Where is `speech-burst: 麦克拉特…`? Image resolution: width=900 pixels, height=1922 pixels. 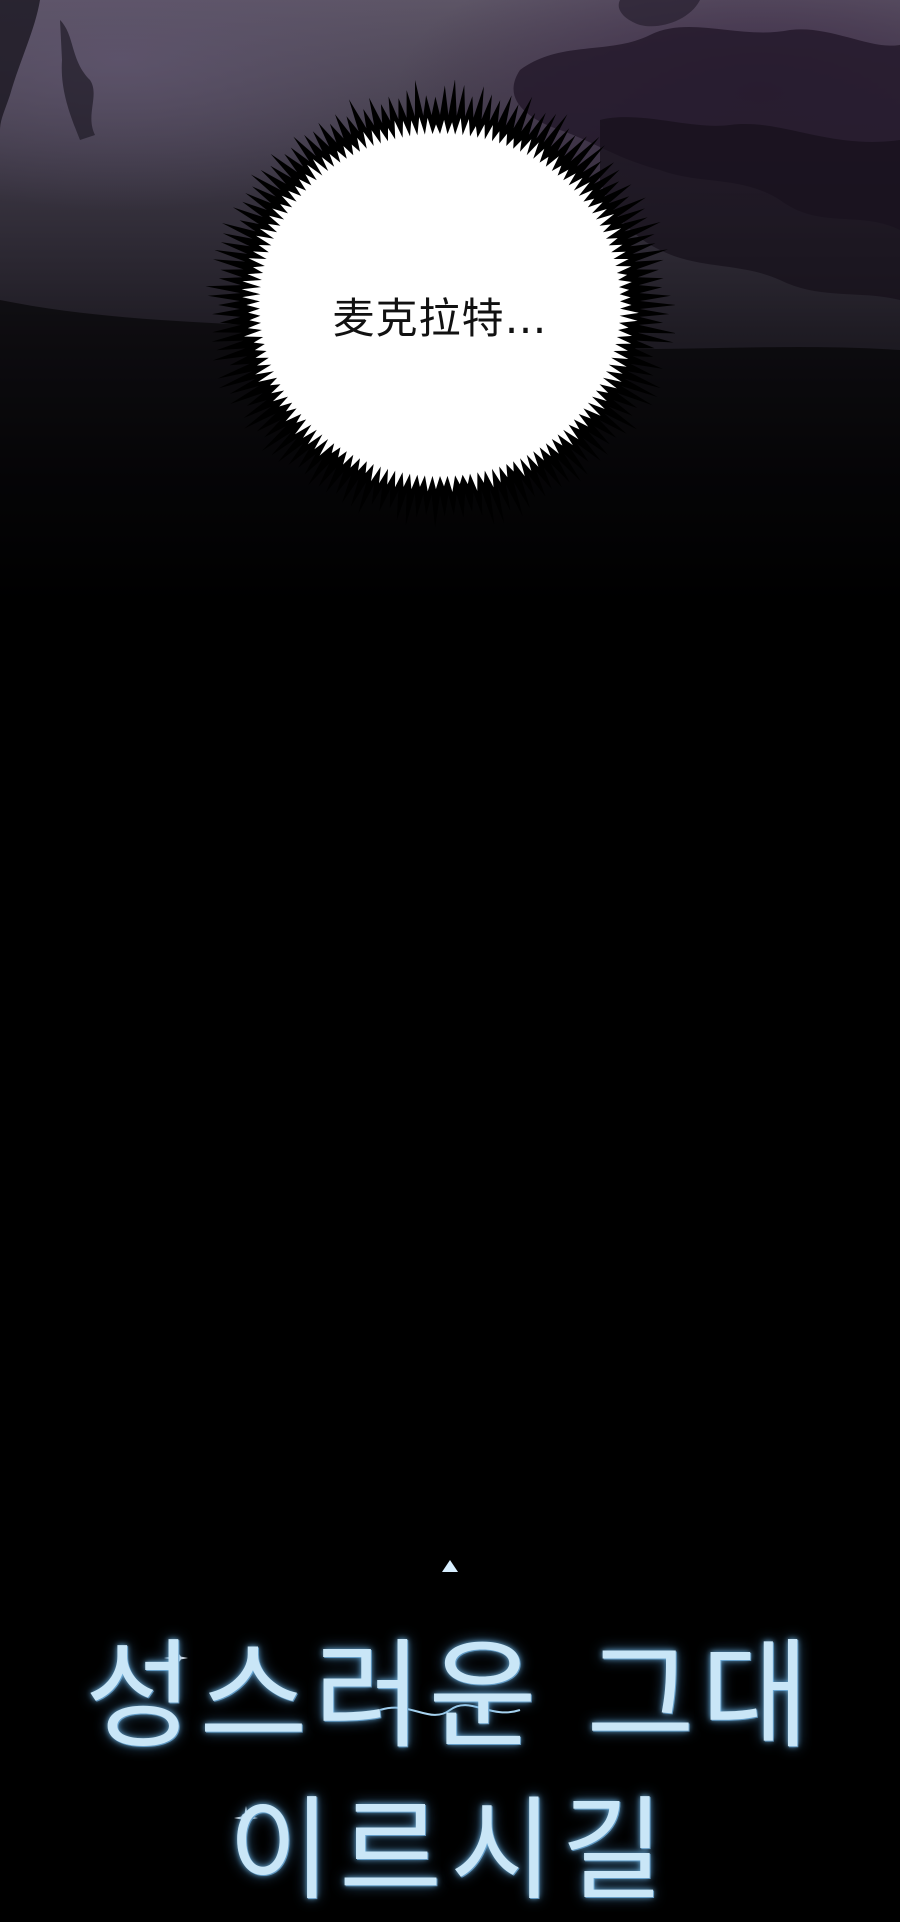
speech-burst: 麦克拉特… is located at coordinates (440, 305).